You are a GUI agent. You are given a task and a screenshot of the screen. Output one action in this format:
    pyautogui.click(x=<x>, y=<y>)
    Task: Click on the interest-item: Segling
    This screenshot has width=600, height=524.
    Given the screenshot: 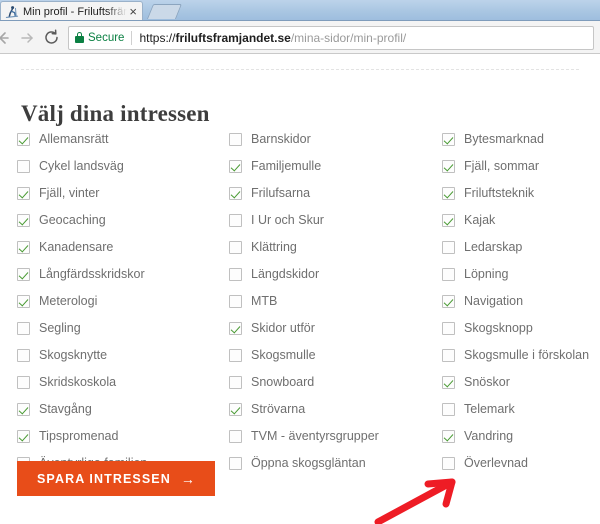 What is the action you would take?
    pyautogui.click(x=123, y=328)
    